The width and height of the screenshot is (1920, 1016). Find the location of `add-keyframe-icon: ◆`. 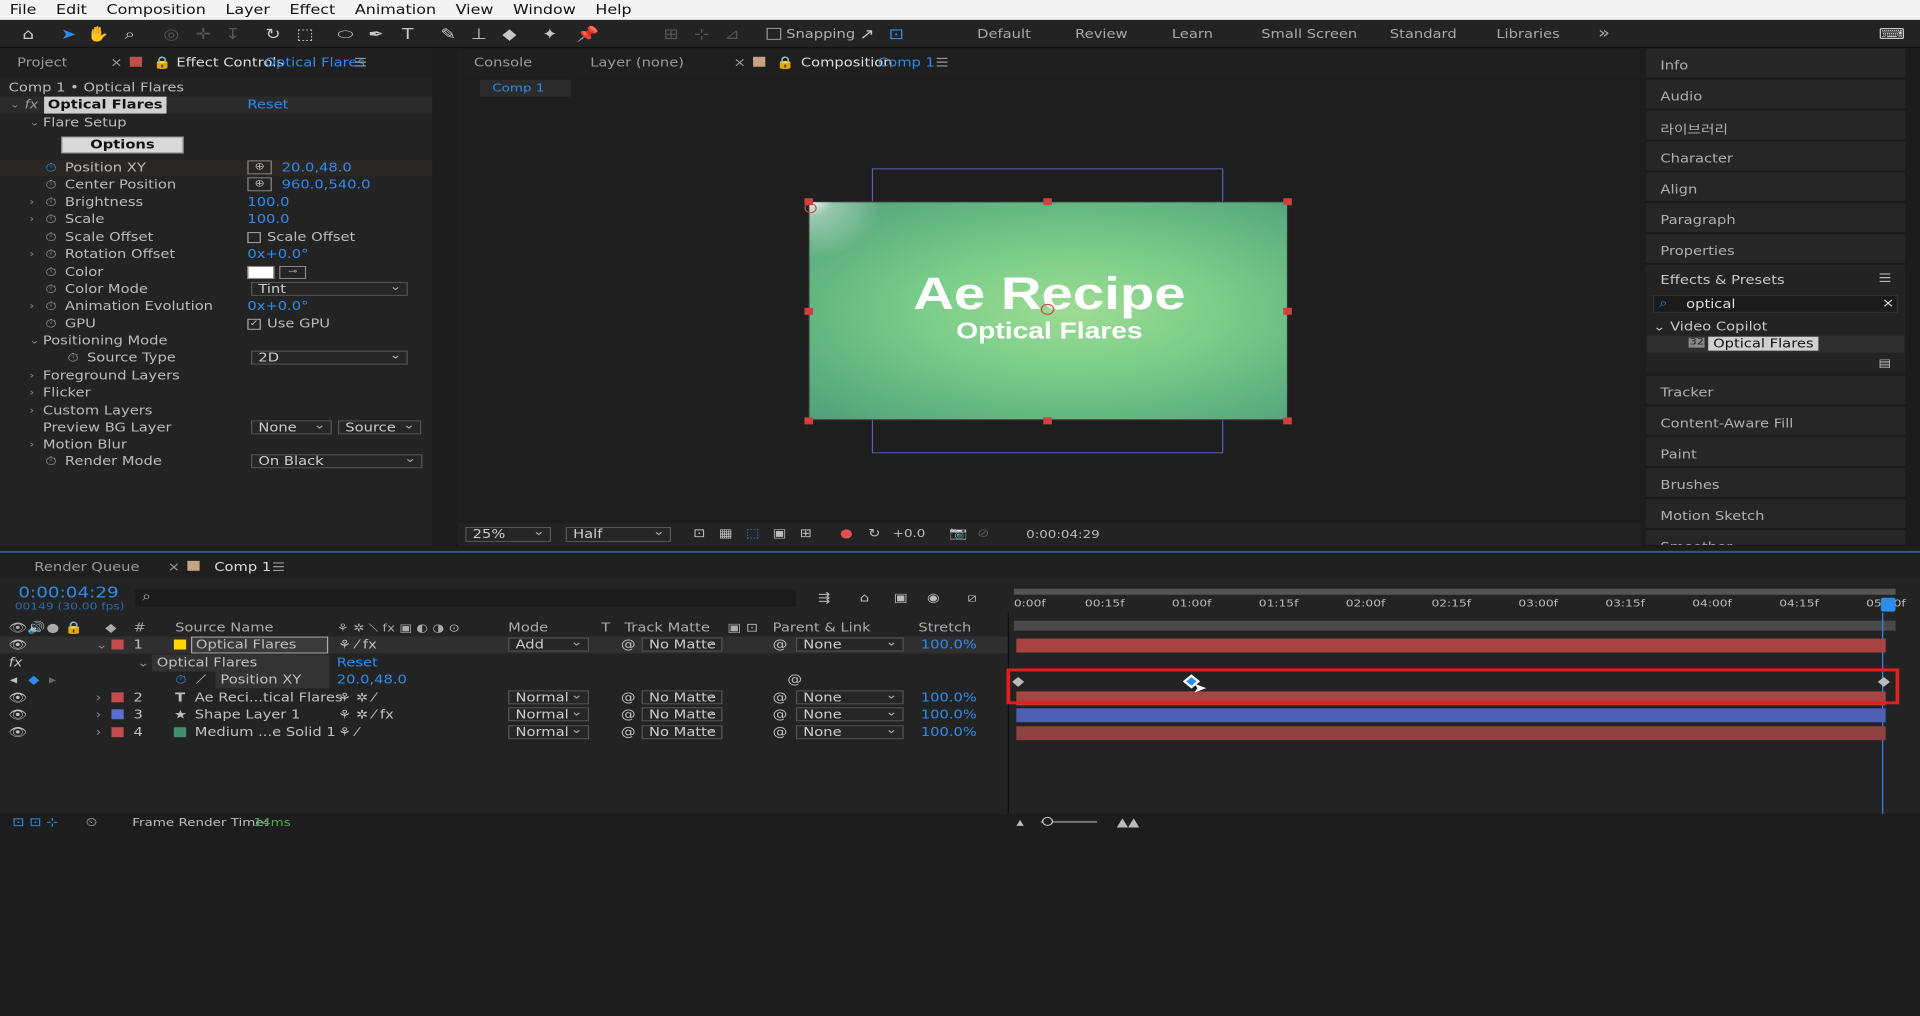

add-keyframe-icon: ◆ is located at coordinates (33, 679).